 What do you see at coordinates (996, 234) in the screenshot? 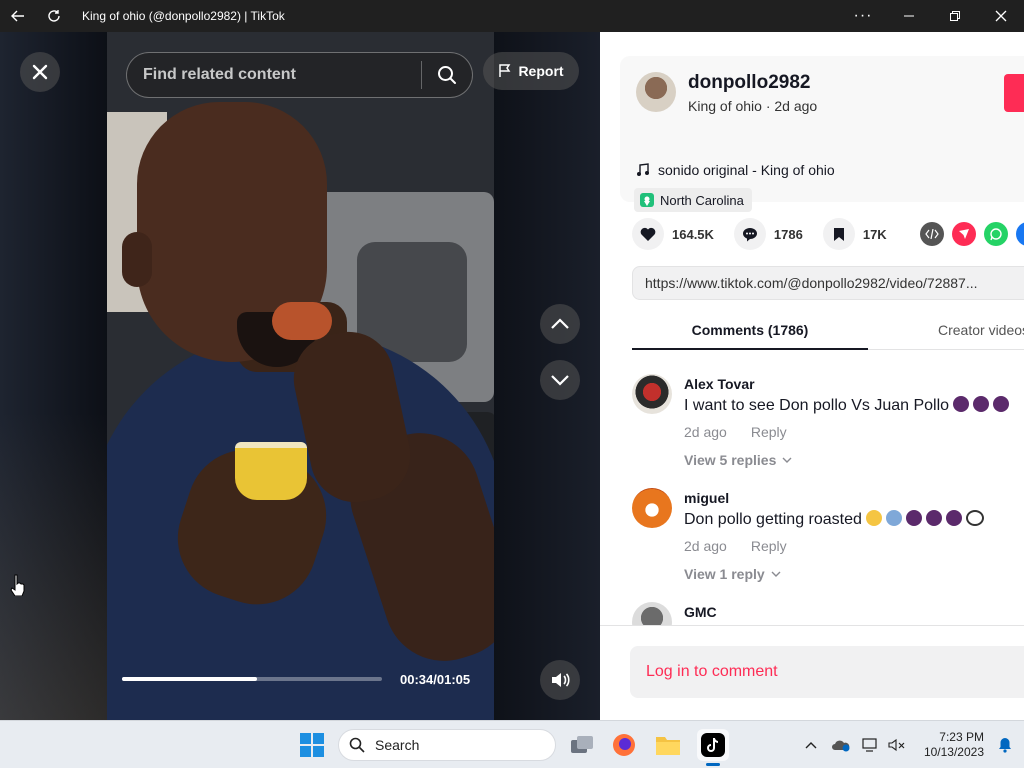
I see `whatsapp-icon` at bounding box center [996, 234].